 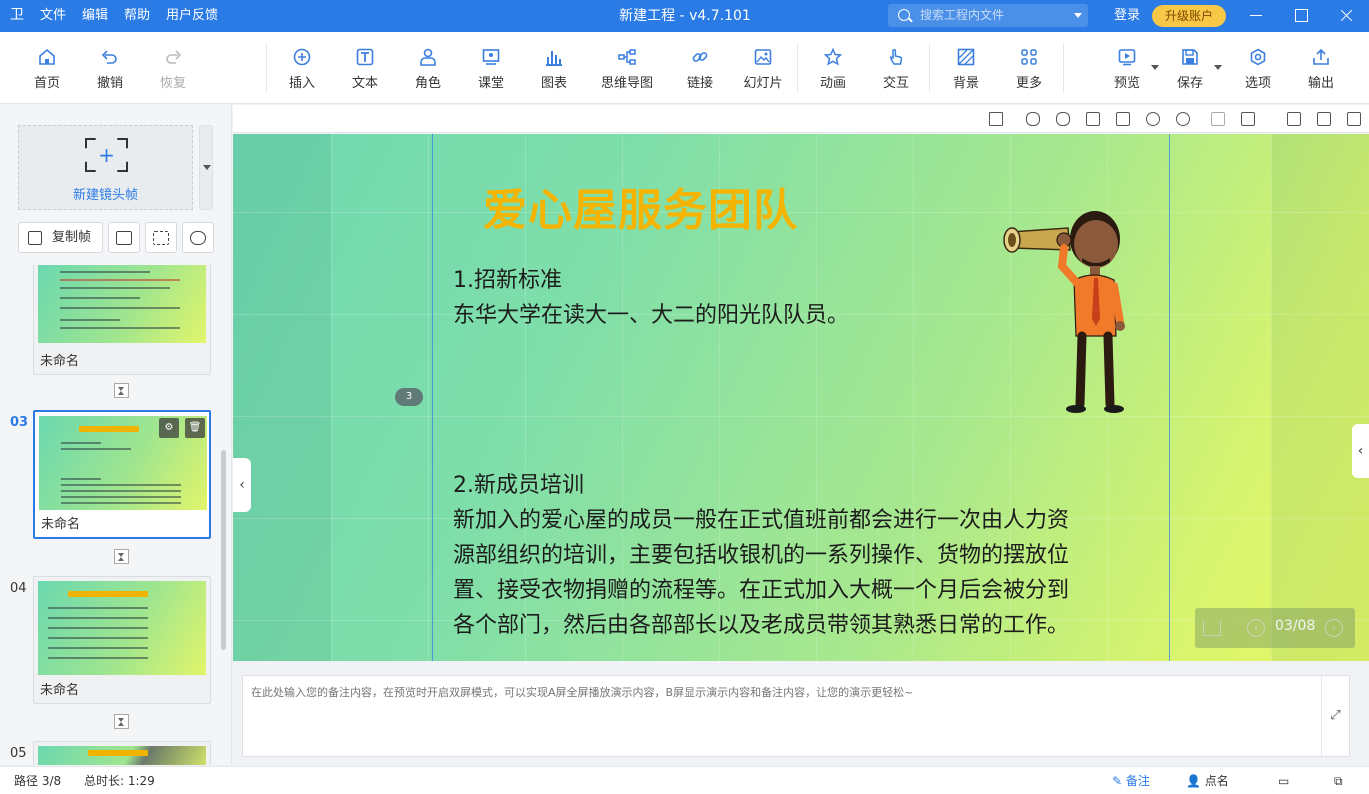 What do you see at coordinates (428, 68) in the screenshot?
I see `role-button: 角色` at bounding box center [428, 68].